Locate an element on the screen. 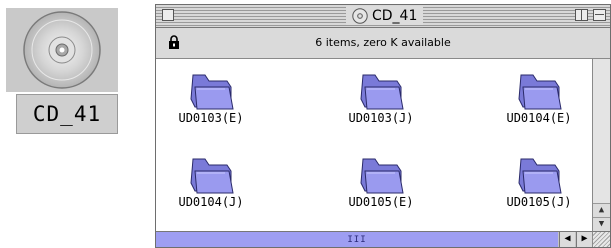 This screenshot has height=248, width=611. folder-label: UD0103(J) is located at coordinates (381, 118).